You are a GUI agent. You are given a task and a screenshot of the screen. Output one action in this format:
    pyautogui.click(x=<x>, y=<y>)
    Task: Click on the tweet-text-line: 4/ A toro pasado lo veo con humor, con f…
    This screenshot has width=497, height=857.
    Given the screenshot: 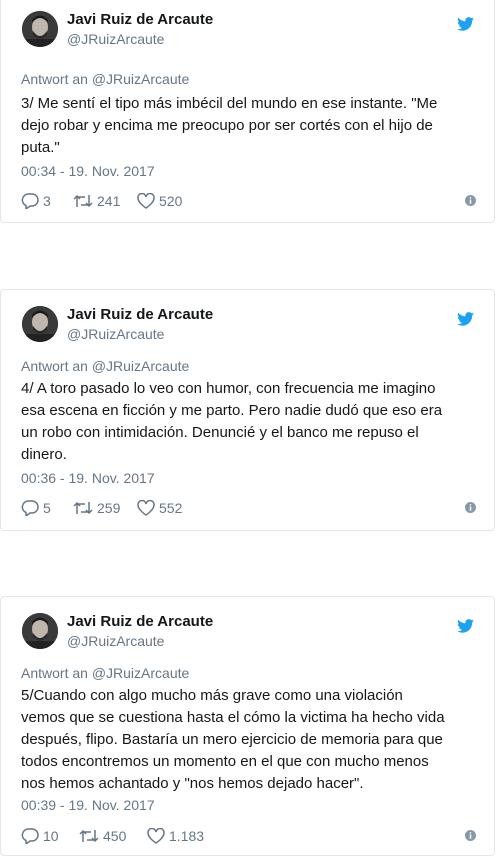 What is the action you would take?
    pyautogui.click(x=228, y=388)
    